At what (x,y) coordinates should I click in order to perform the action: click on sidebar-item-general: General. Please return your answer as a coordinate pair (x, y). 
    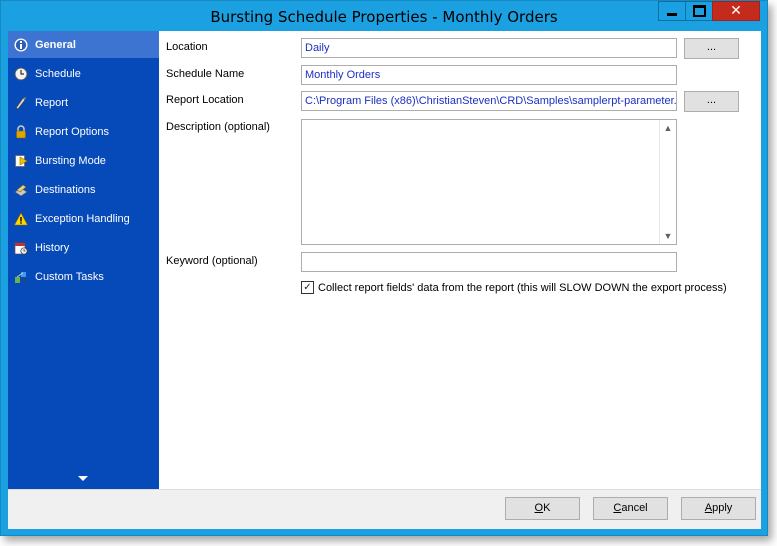
    Looking at the image, I should click on (83, 44).